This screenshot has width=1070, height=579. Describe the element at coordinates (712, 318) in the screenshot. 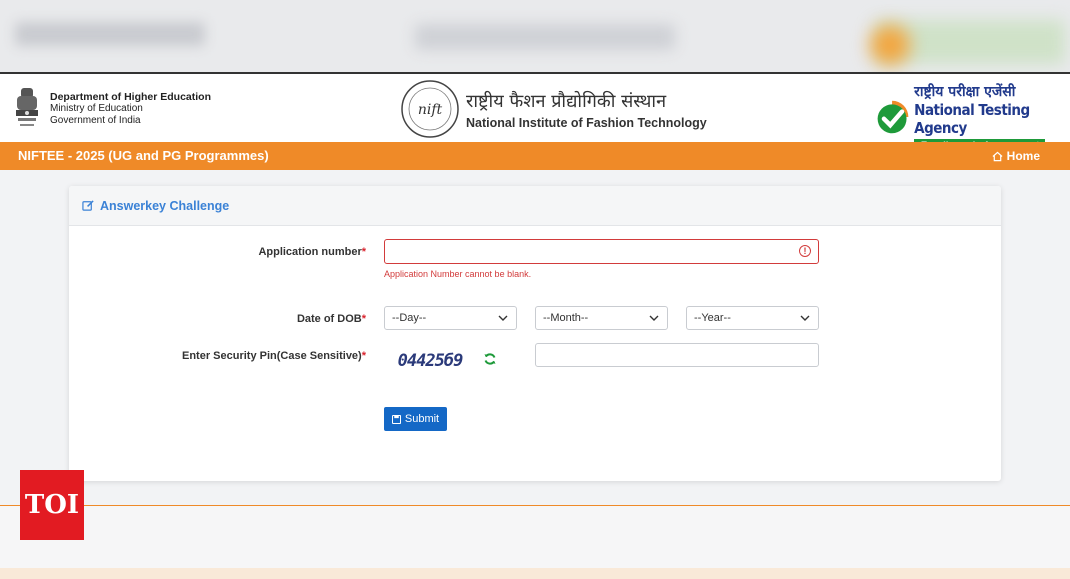

I see `year-select-value: --Year--` at that location.